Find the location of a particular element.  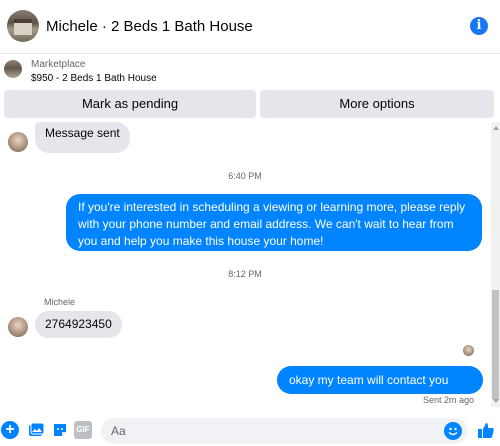

message-input is located at coordinates (266, 431).